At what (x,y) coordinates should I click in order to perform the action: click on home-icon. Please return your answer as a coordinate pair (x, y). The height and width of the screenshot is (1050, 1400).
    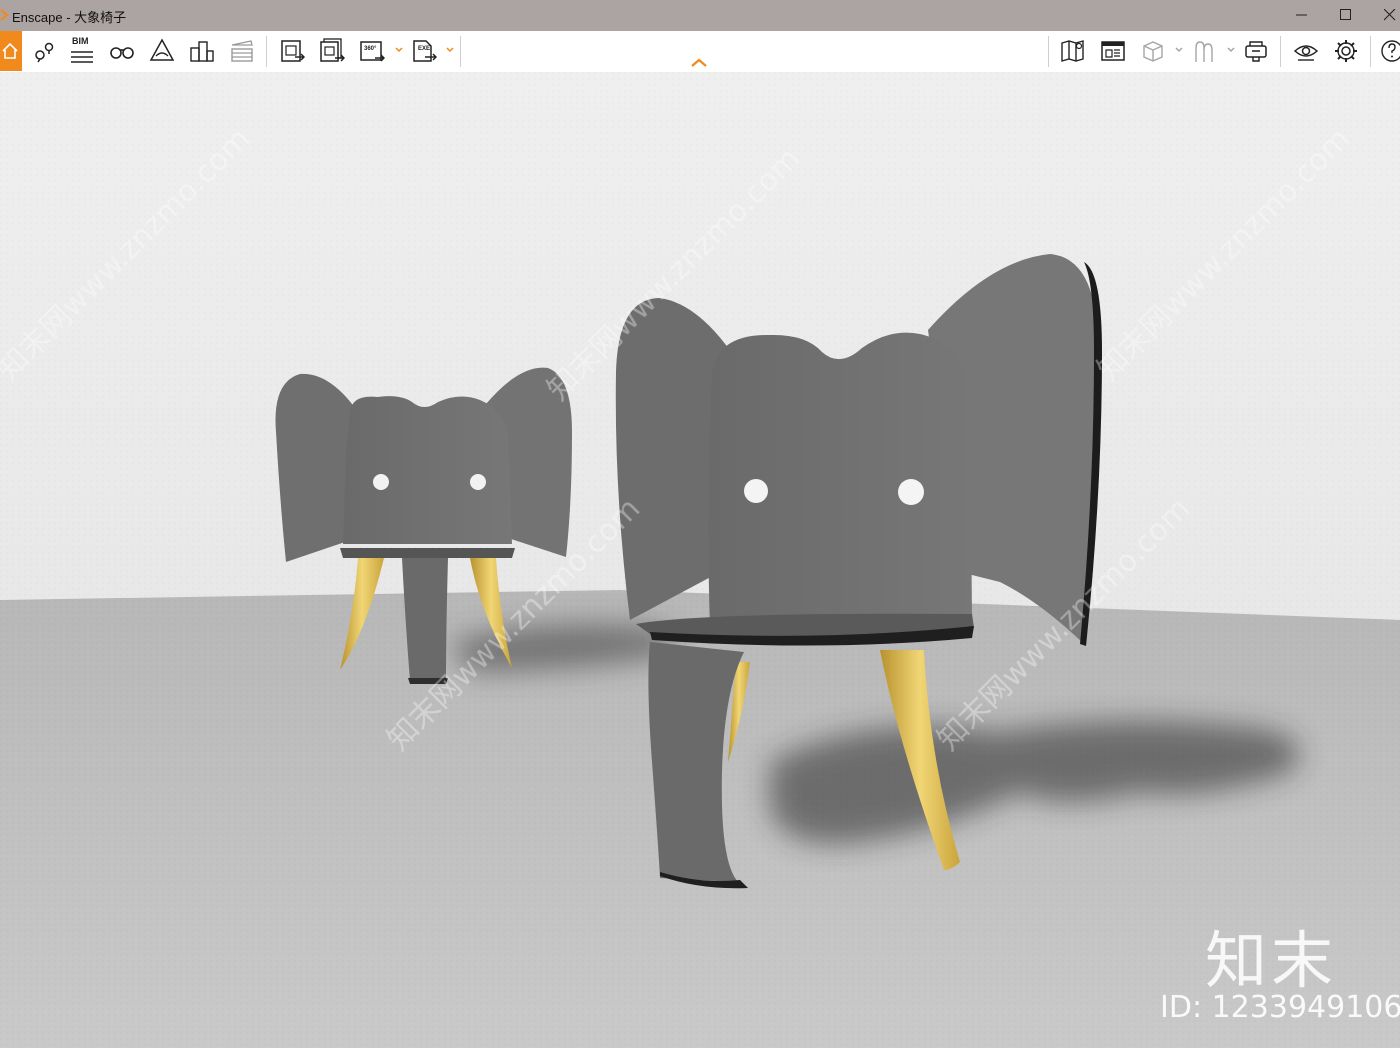
    Looking at the image, I should click on (10, 50).